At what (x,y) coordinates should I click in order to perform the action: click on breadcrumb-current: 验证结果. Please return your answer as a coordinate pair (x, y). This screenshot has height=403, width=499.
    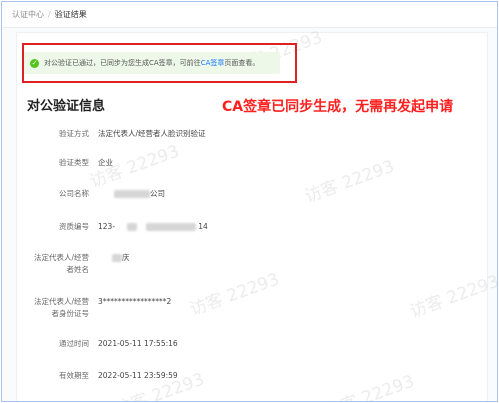
    Looking at the image, I should click on (70, 14).